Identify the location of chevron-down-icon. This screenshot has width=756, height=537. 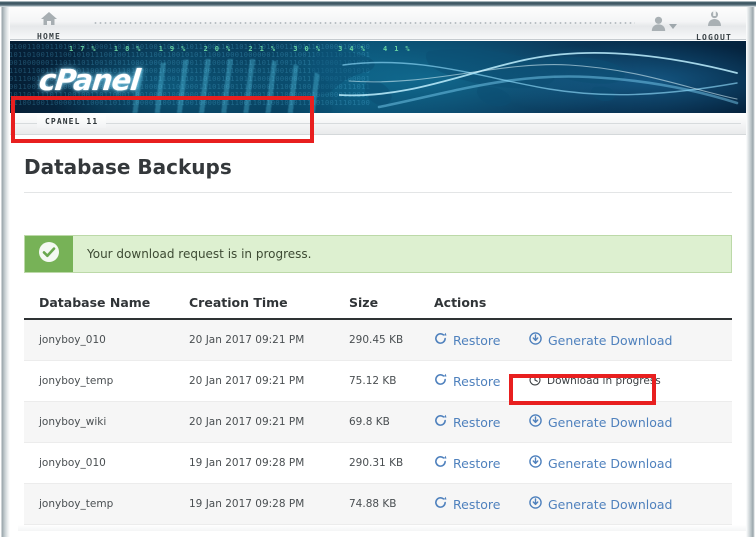
(673, 26).